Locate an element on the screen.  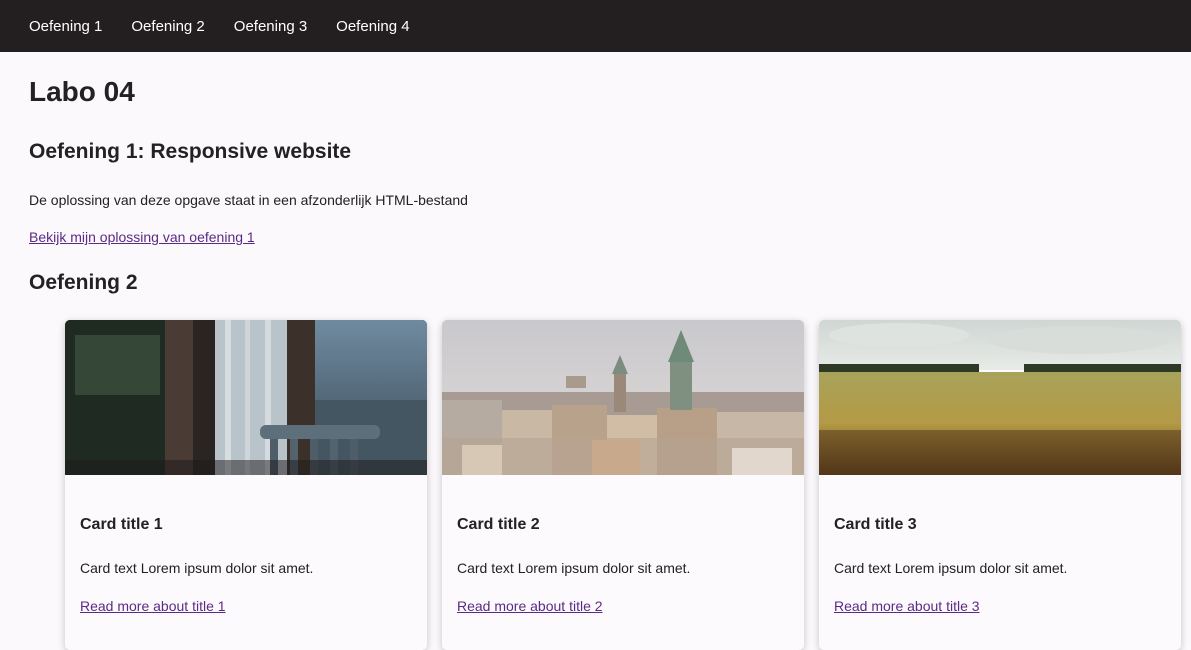
card-1-text: Card text Lorem ipsum dolor sit amet. is located at coordinates (197, 568).